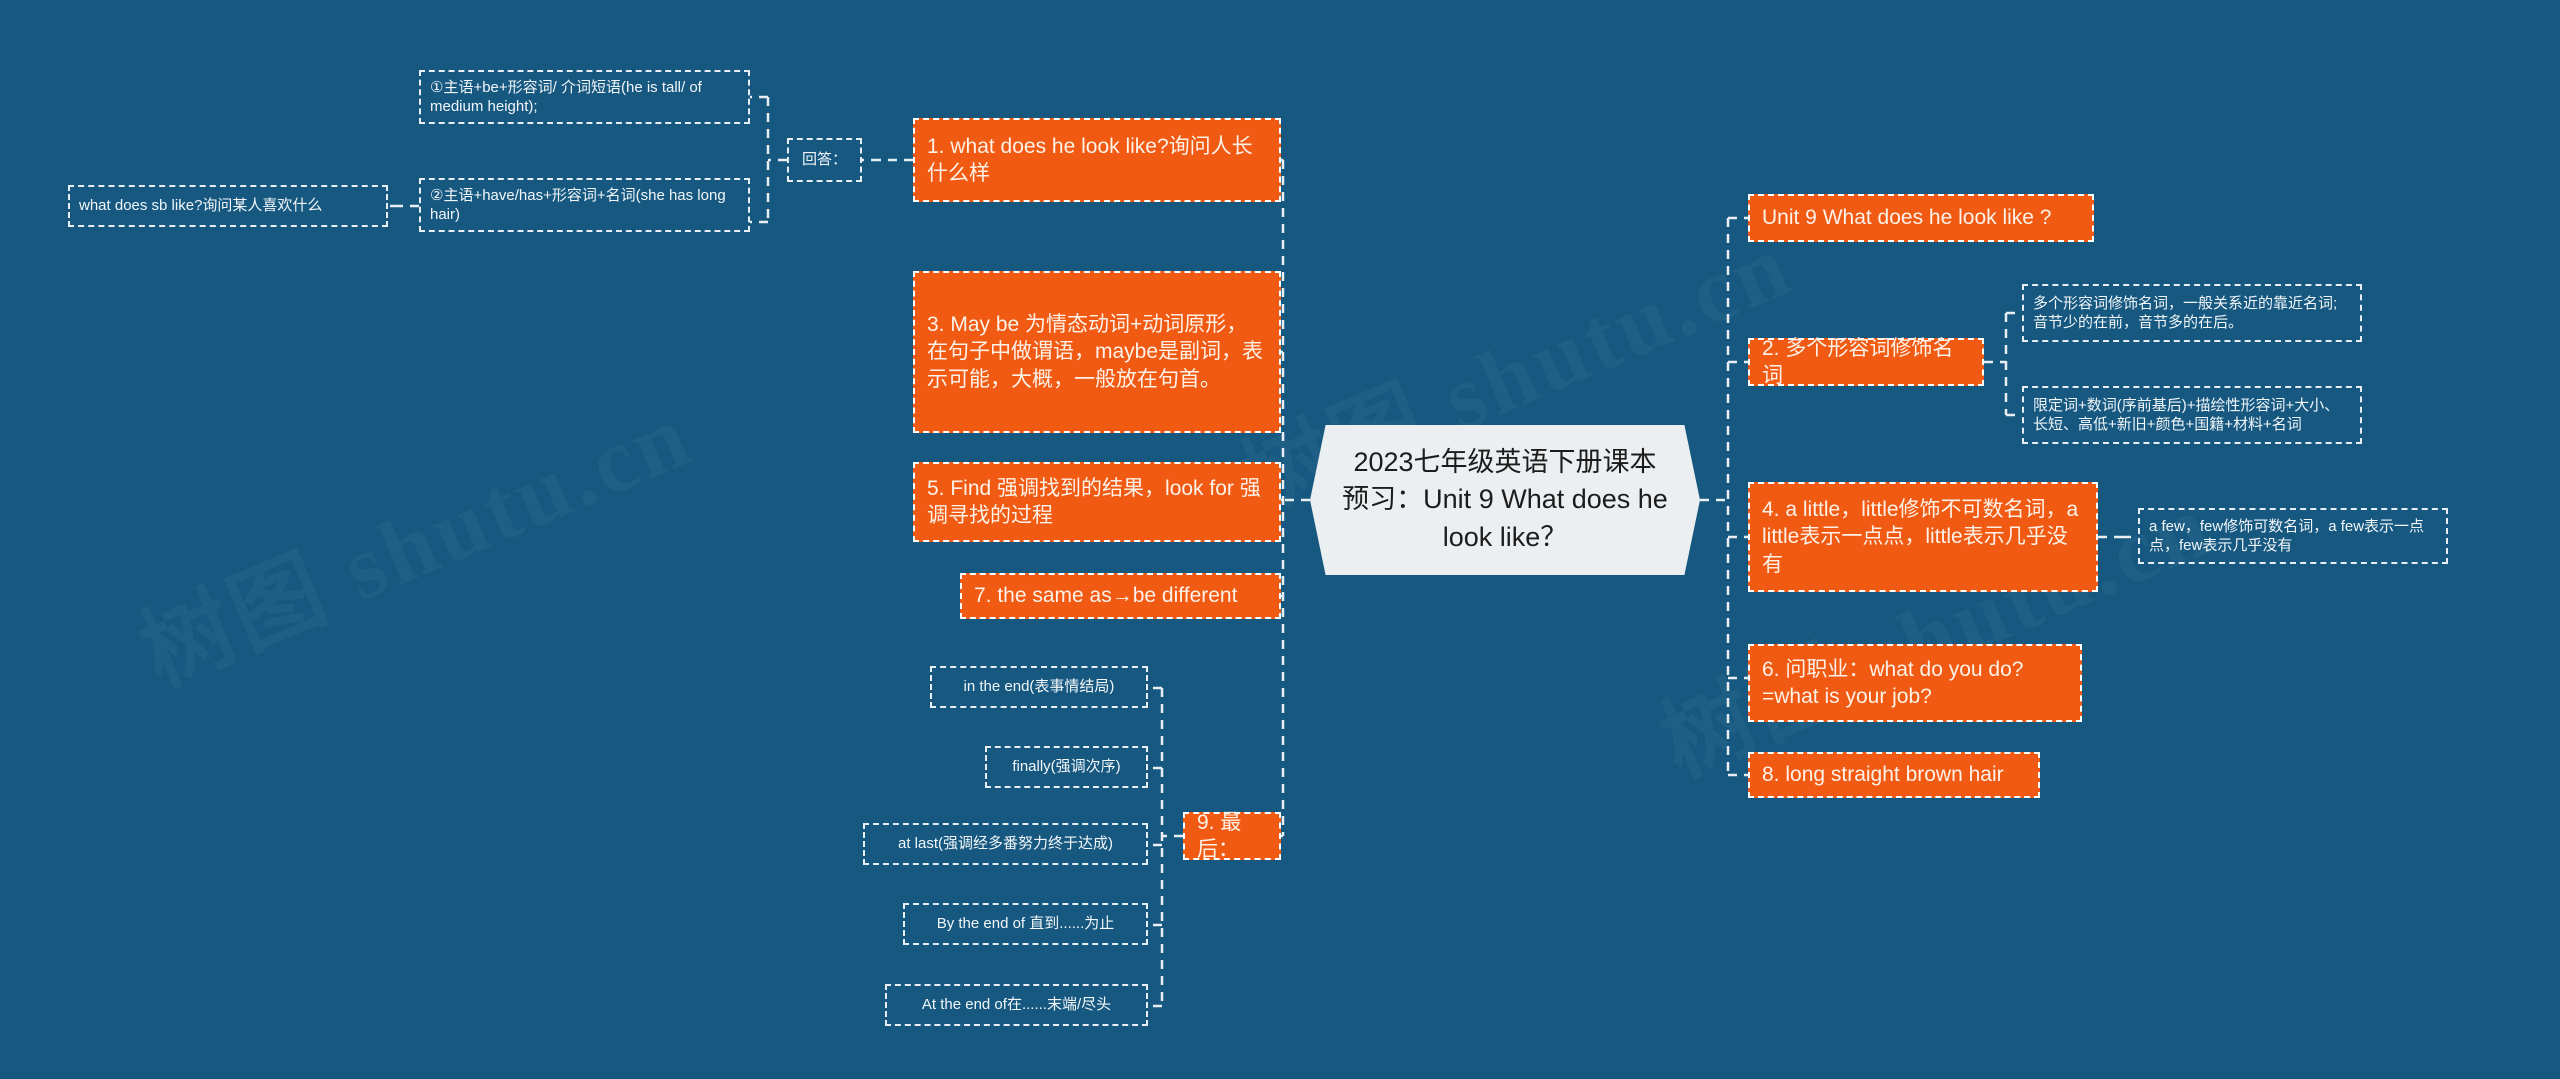  What do you see at coordinates (1090, 159) in the screenshot?
I see `node-label: 1. what does he look like?询问人长什么样` at bounding box center [1090, 159].